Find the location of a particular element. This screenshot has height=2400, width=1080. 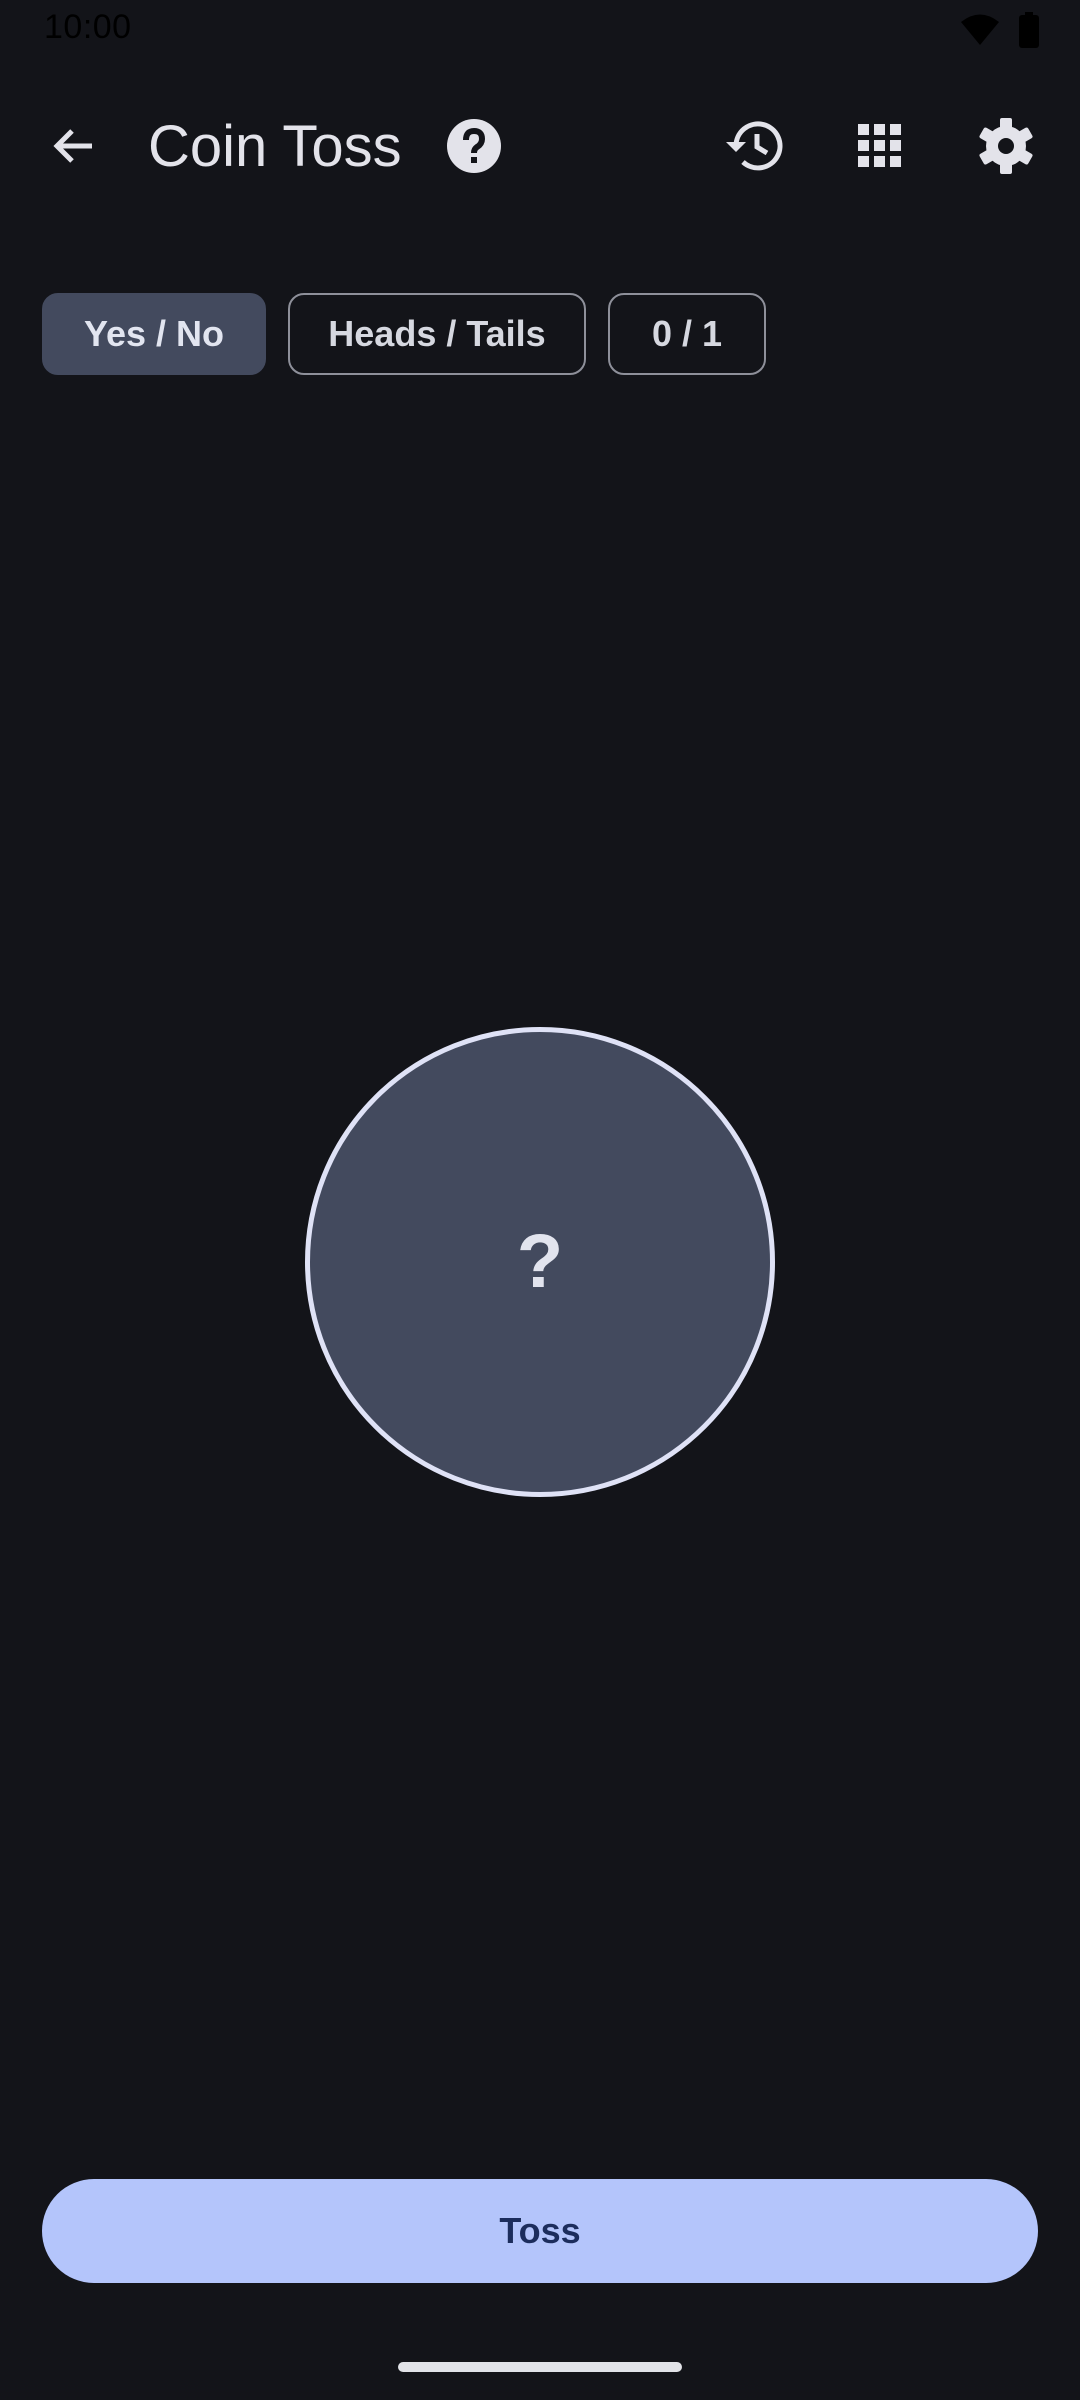

wifi-icon is located at coordinates (980, 32).